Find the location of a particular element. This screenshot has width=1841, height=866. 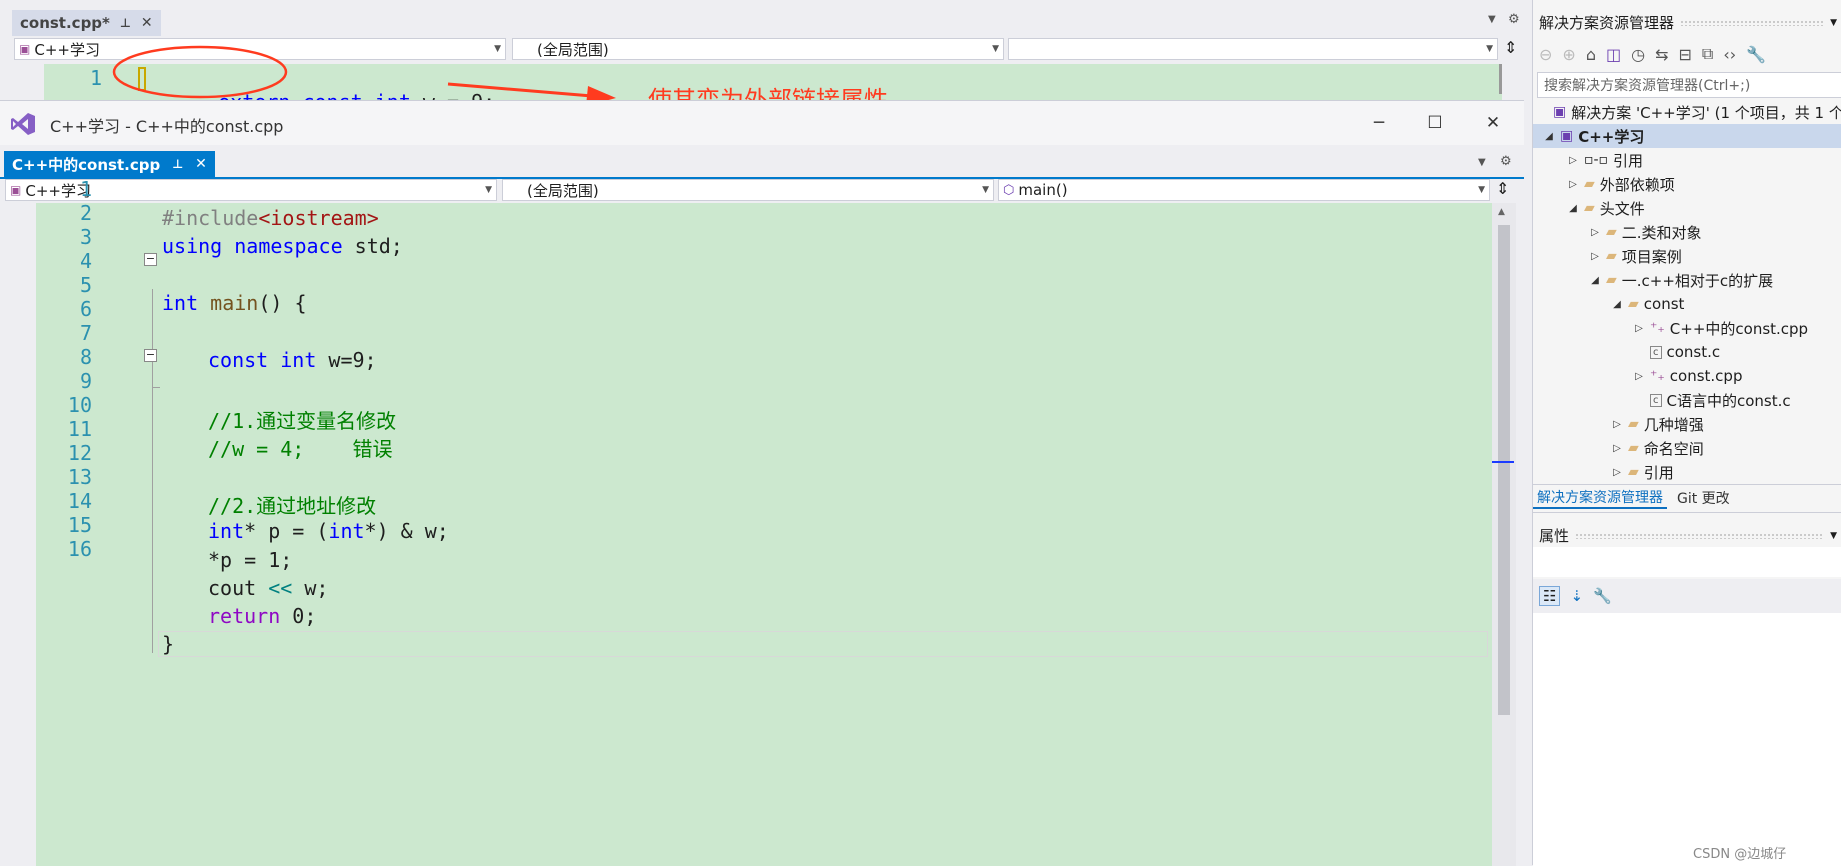

close-icon: ✕ is located at coordinates (201, 164).